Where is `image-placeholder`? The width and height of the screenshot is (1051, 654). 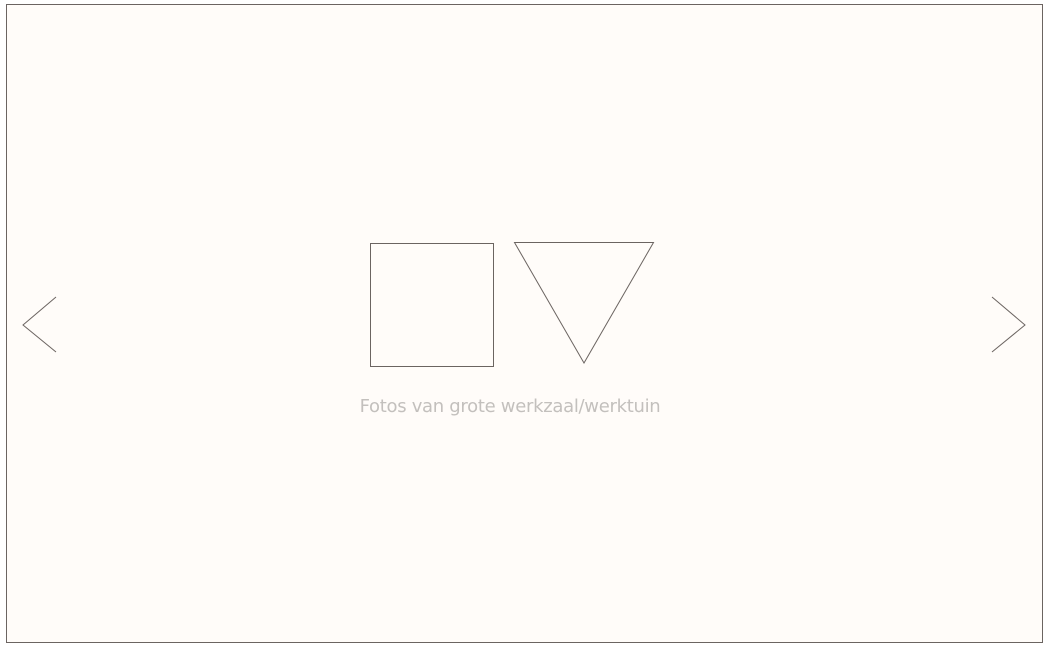 image-placeholder is located at coordinates (514, 305).